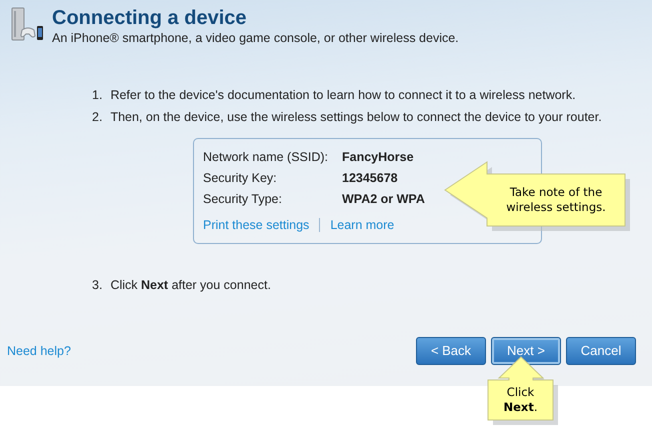  I want to click on page-title: Connecting a device, so click(150, 18).